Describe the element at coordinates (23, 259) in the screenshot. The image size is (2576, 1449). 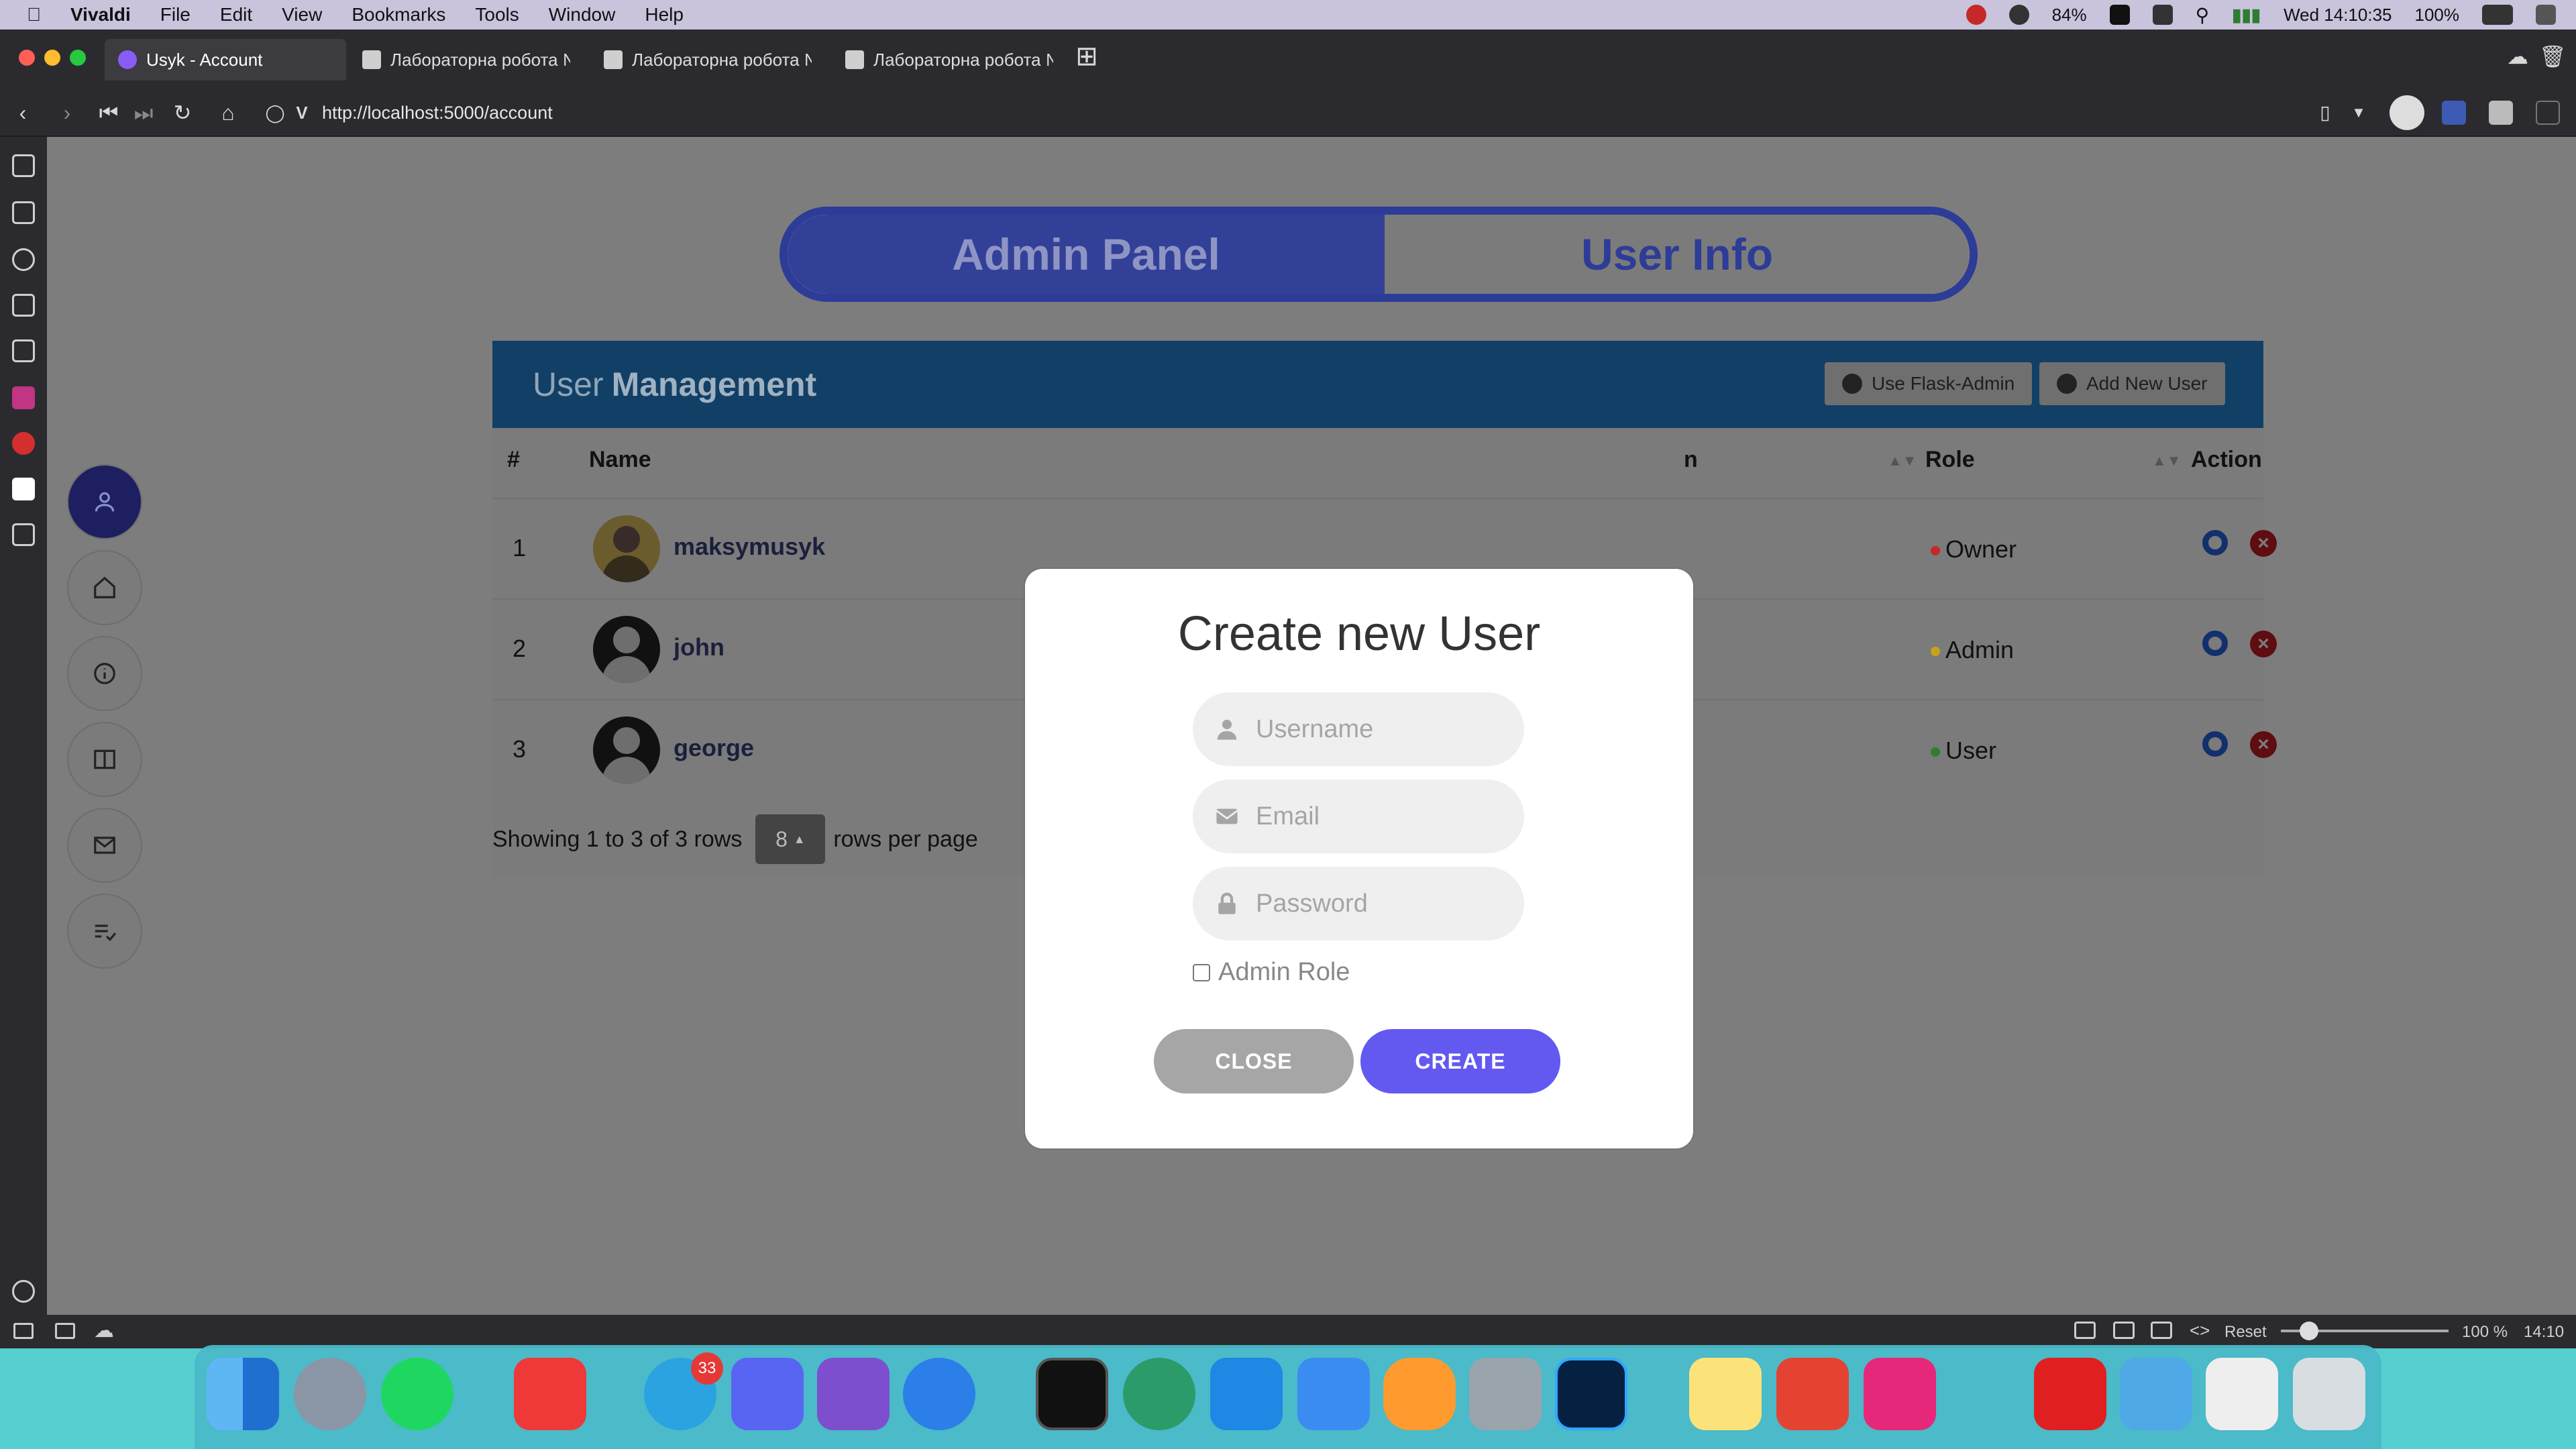
I see `history-panel-icon` at that location.